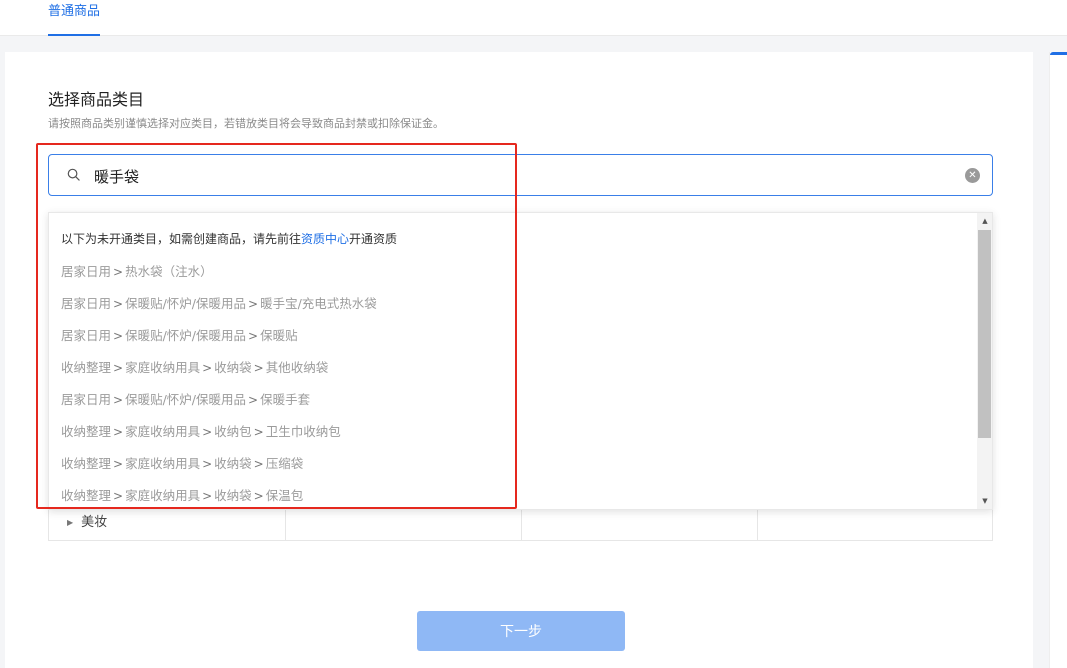 This screenshot has height=668, width=1067. Describe the element at coordinates (1058, 53) in the screenshot. I see `side-panel-accent` at that location.